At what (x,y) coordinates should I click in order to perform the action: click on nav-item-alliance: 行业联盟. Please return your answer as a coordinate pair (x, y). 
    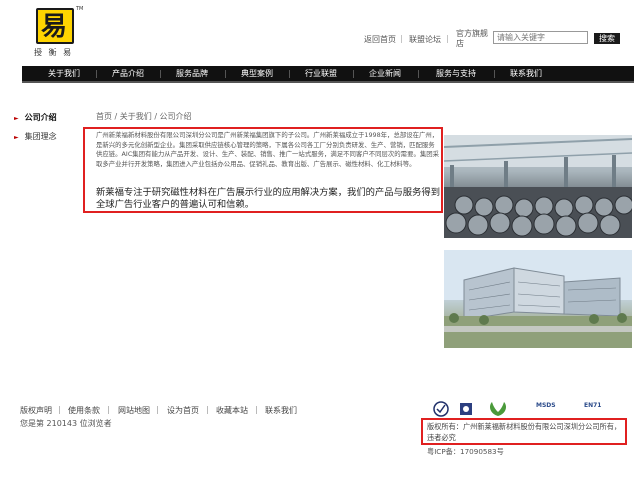
    Looking at the image, I should click on (321, 73).